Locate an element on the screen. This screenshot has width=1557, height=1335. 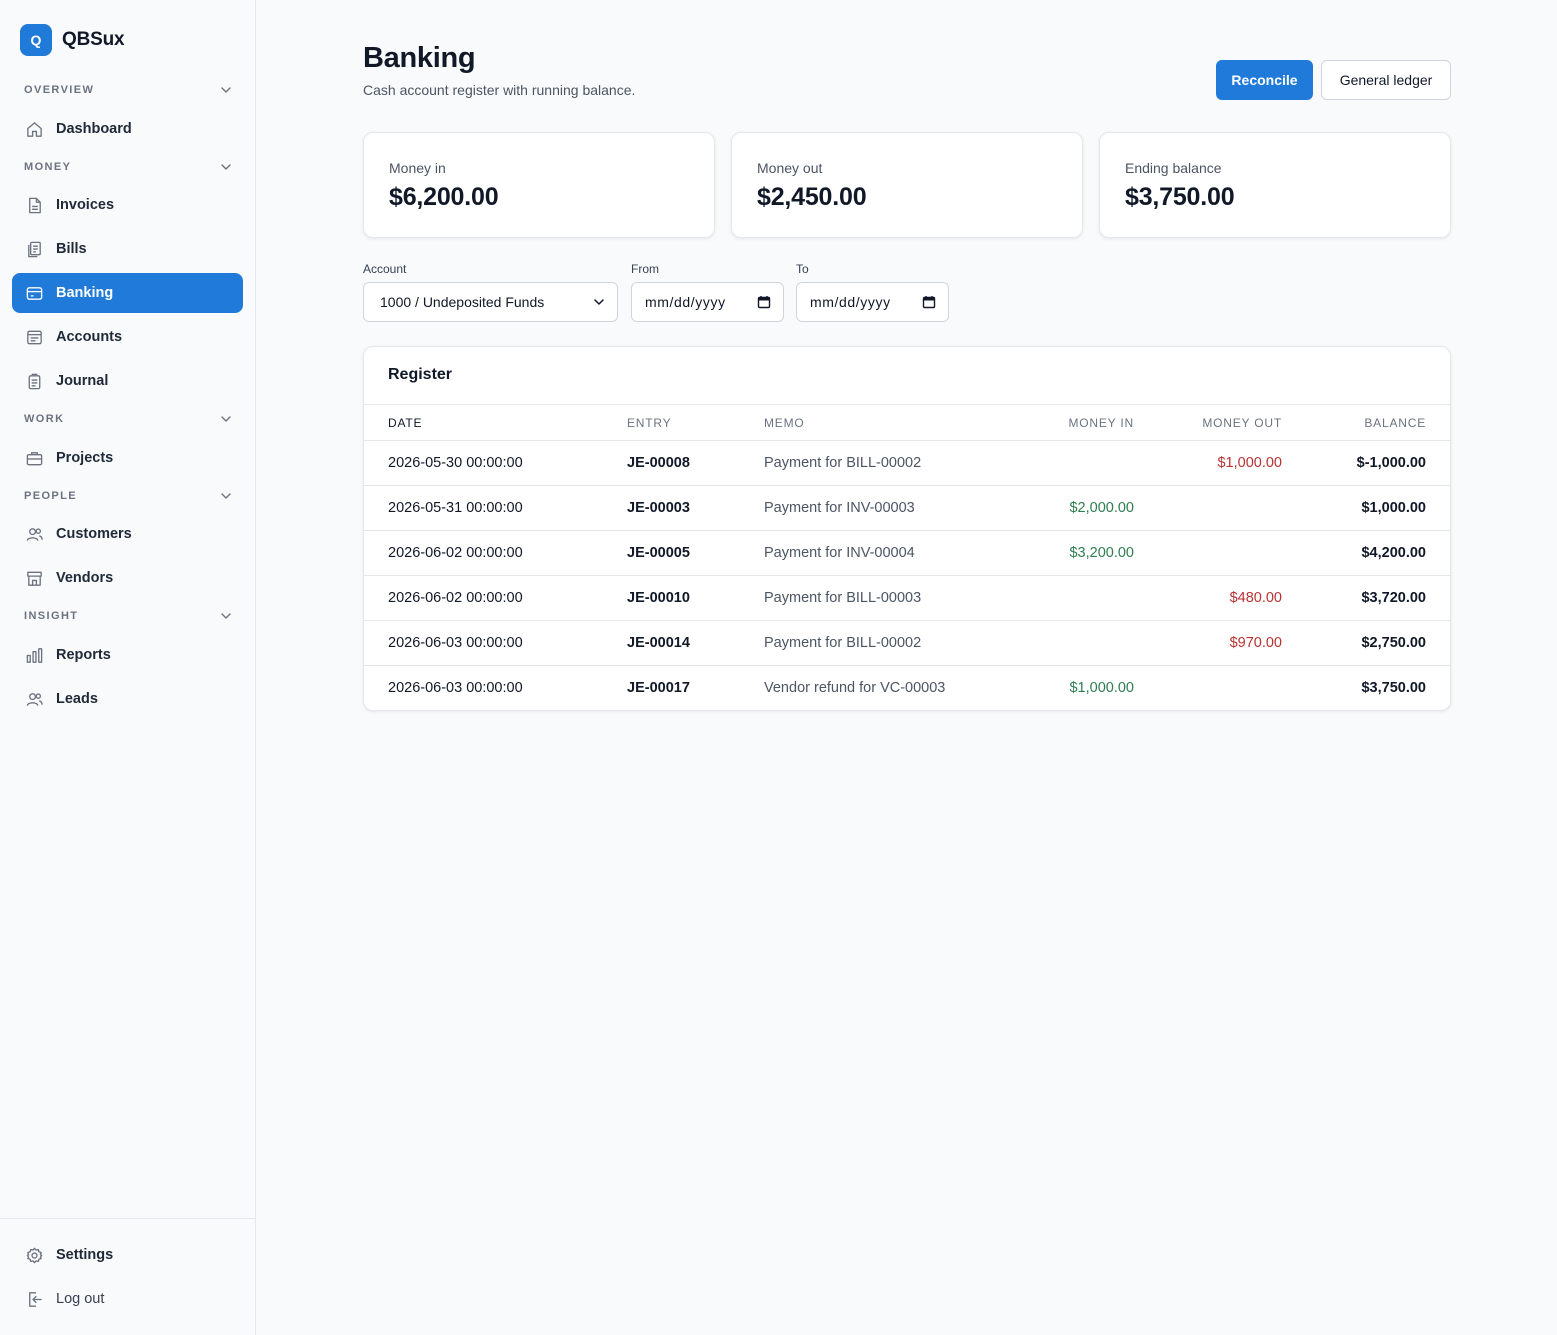
gear-icon is located at coordinates (34, 1255).